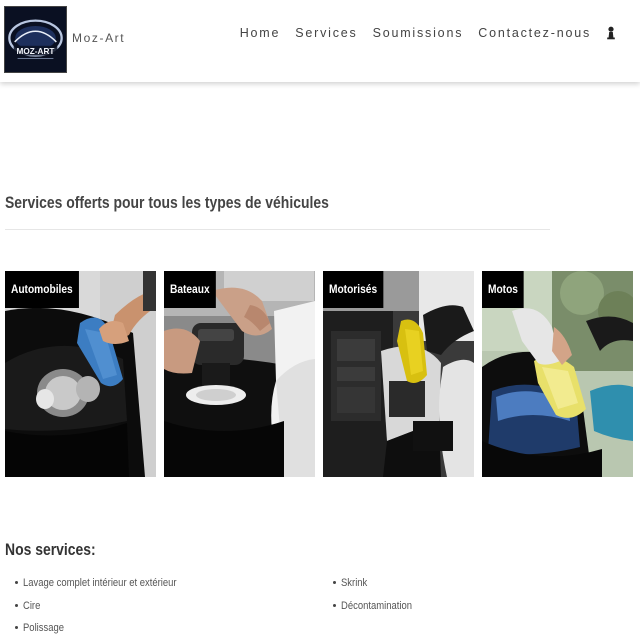 This screenshot has height=640, width=640. What do you see at coordinates (373, 609) in the screenshot?
I see `service-item: Décontamination` at bounding box center [373, 609].